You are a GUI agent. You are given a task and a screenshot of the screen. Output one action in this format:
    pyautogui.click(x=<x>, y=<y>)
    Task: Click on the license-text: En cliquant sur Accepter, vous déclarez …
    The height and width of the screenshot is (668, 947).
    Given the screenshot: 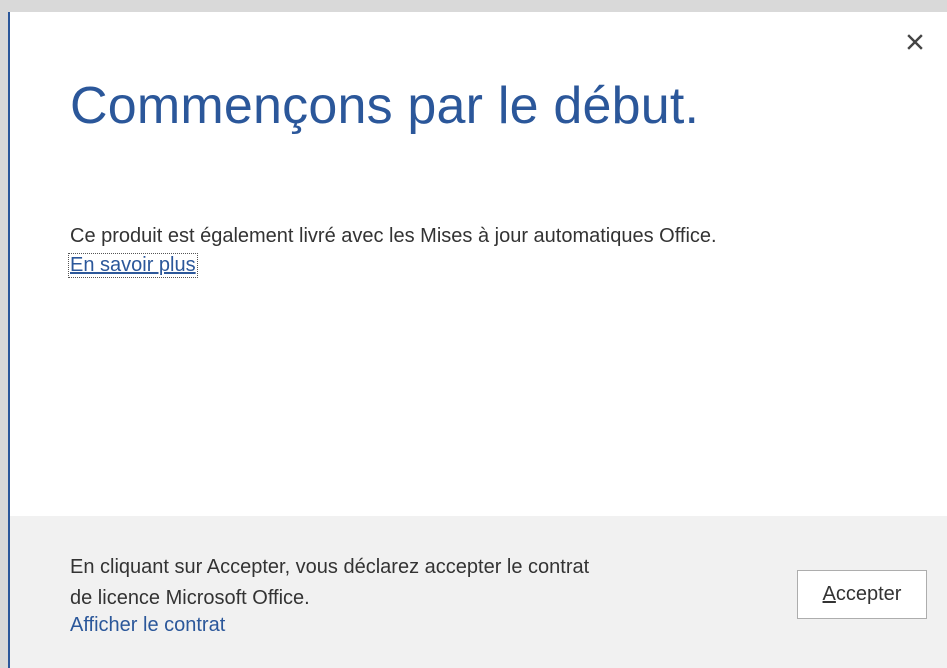 What is the action you would take?
    pyautogui.click(x=390, y=583)
    